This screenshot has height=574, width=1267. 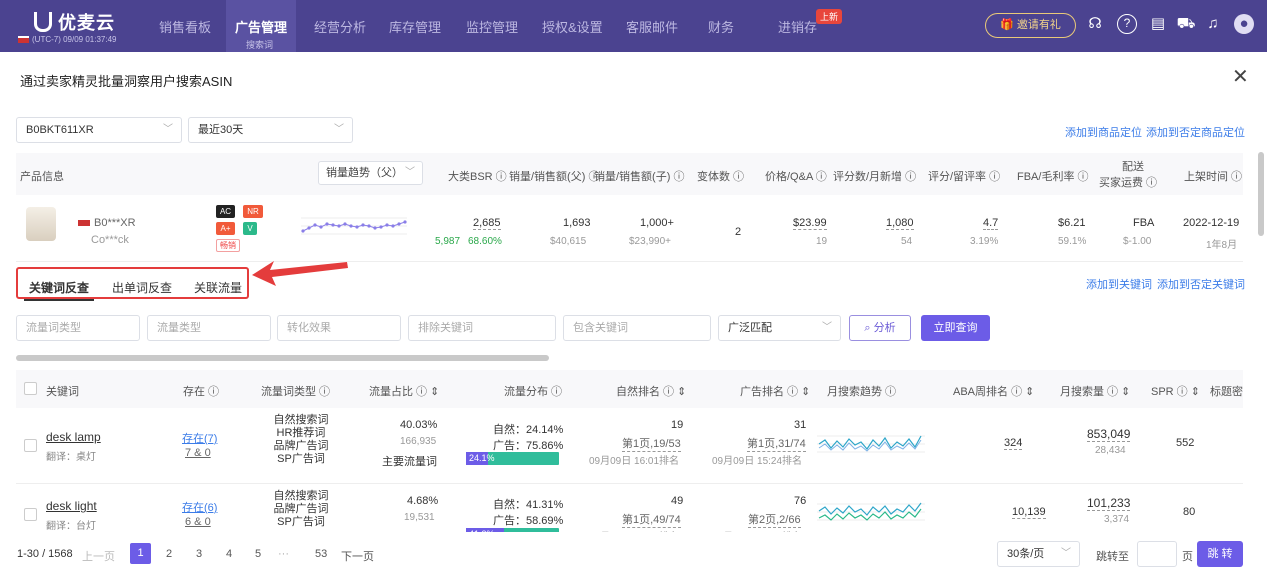 What do you see at coordinates (1127, 24) in the screenshot?
I see `help-icon: ?` at bounding box center [1127, 24].